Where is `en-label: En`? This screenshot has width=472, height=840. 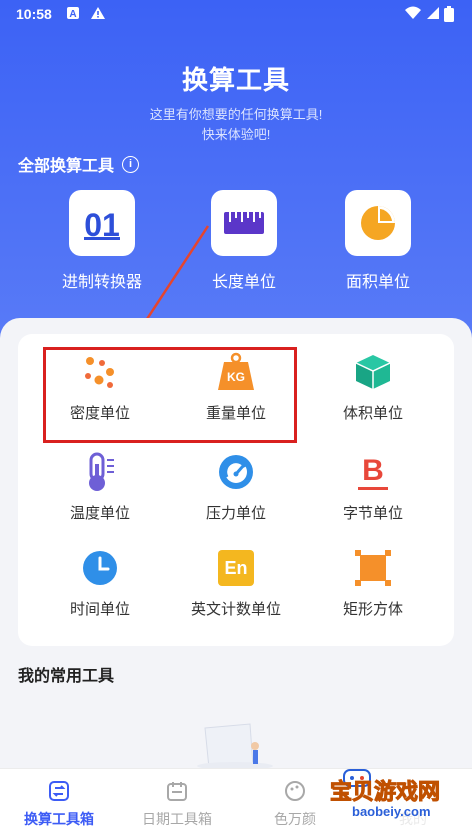 en-label: En is located at coordinates (236, 568).